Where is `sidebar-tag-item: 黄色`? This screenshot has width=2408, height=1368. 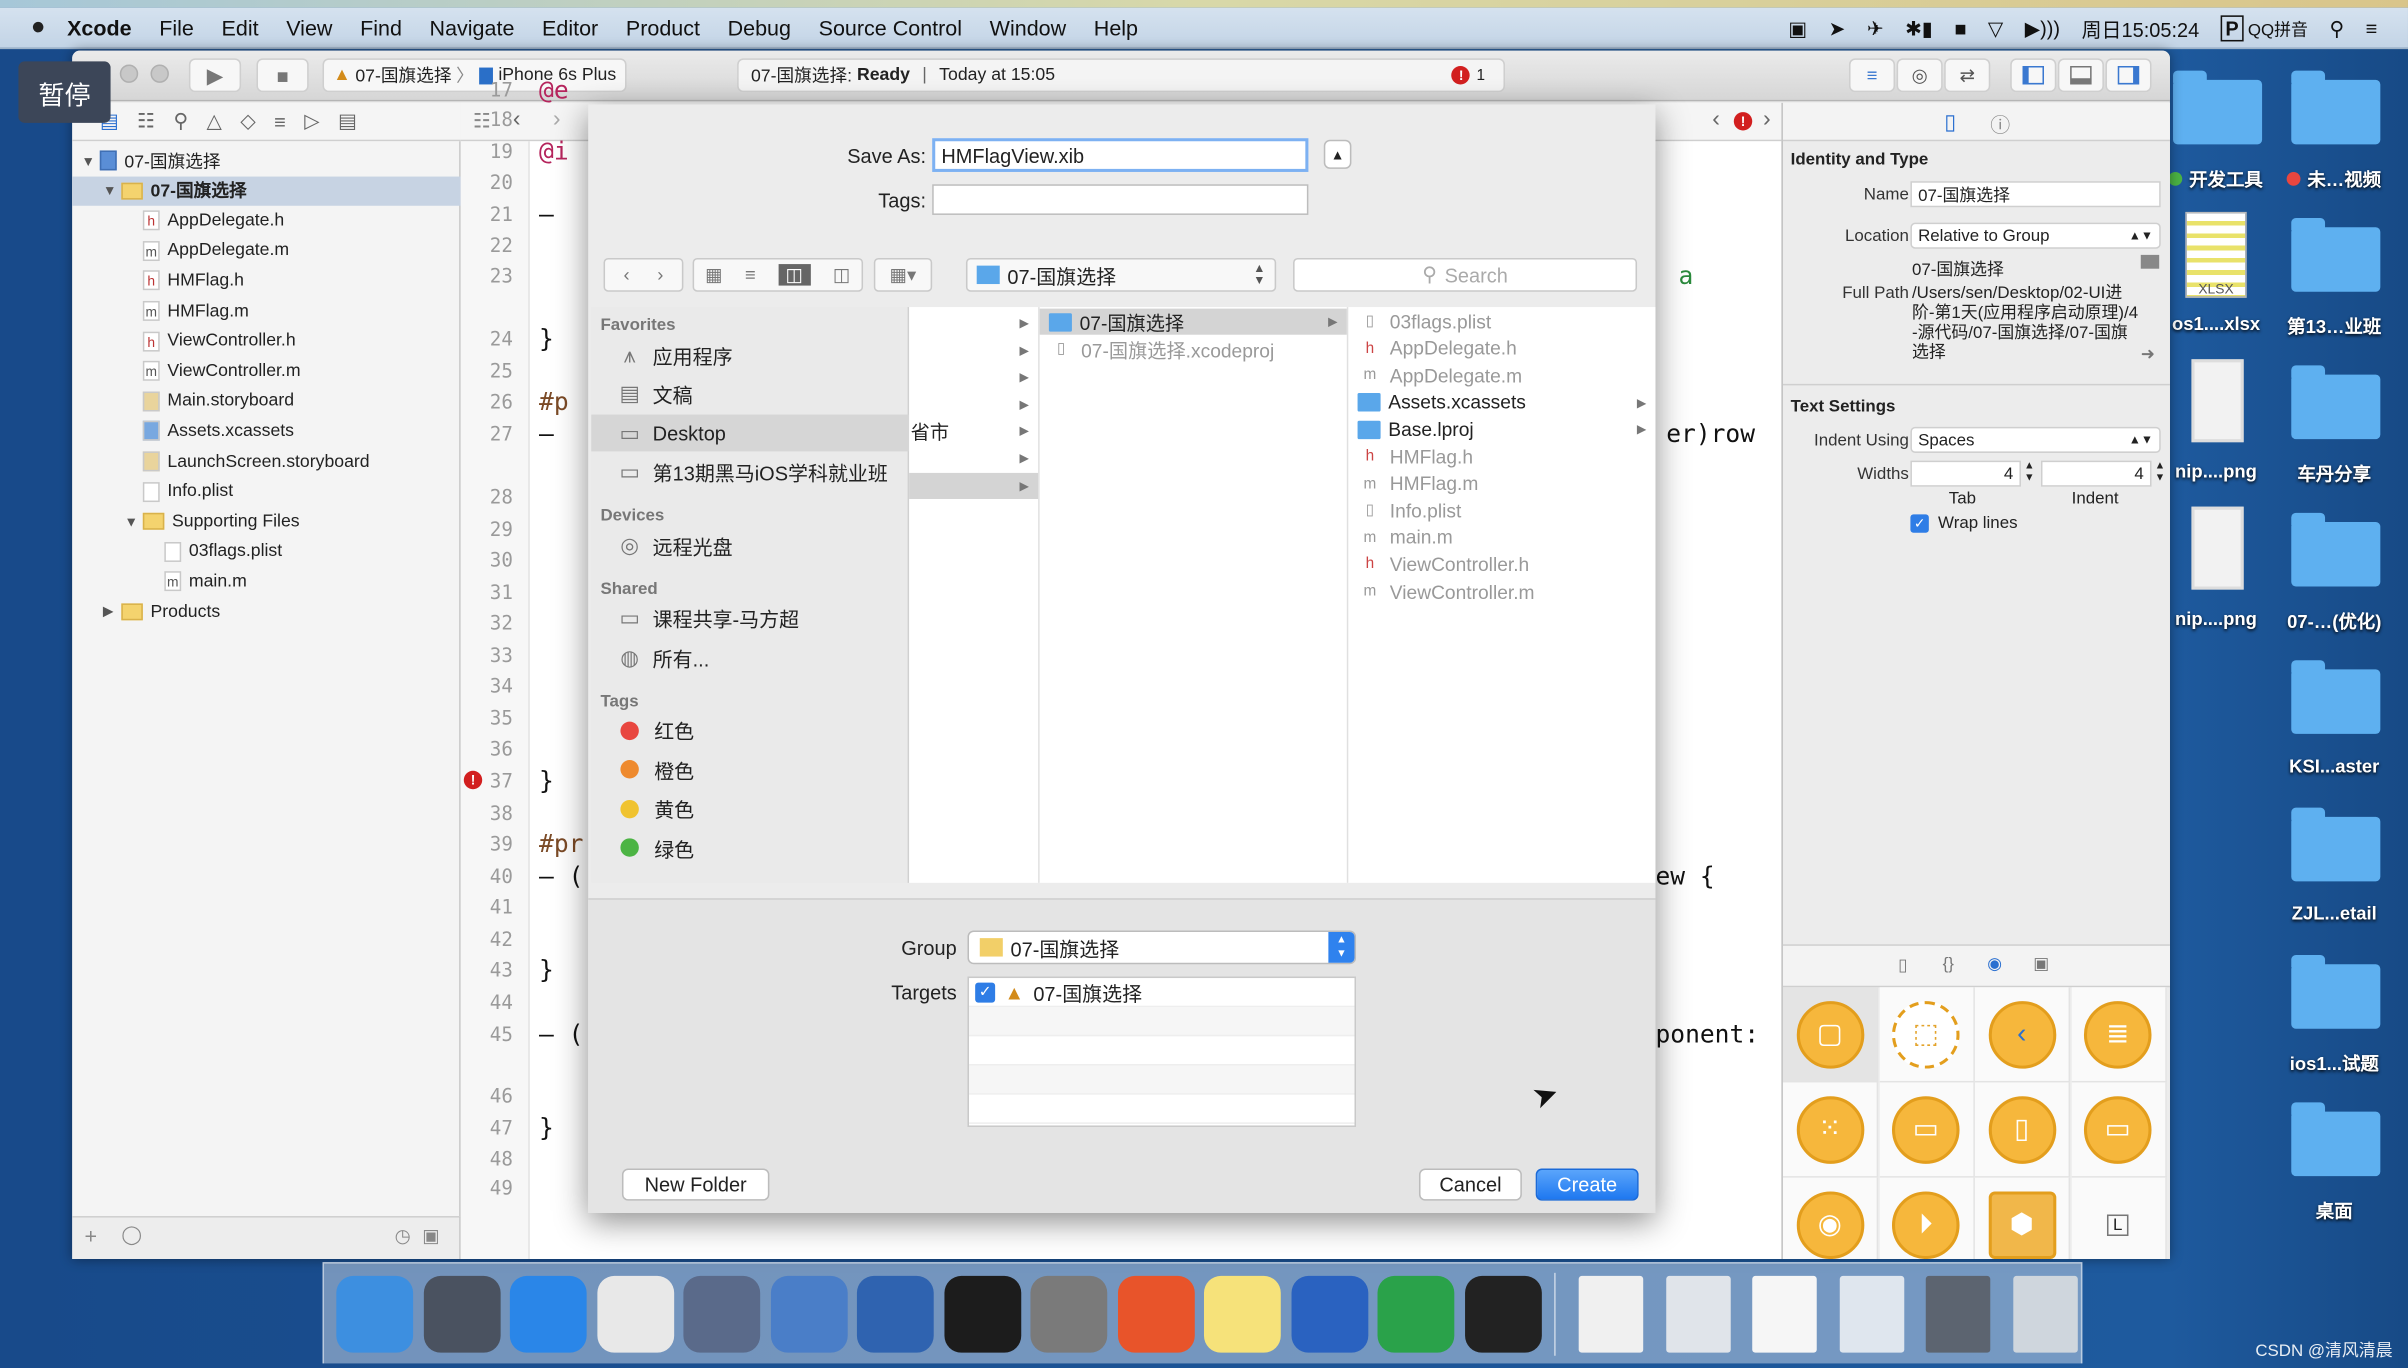
sidebar-tag-item: 黄色 is located at coordinates (750, 808).